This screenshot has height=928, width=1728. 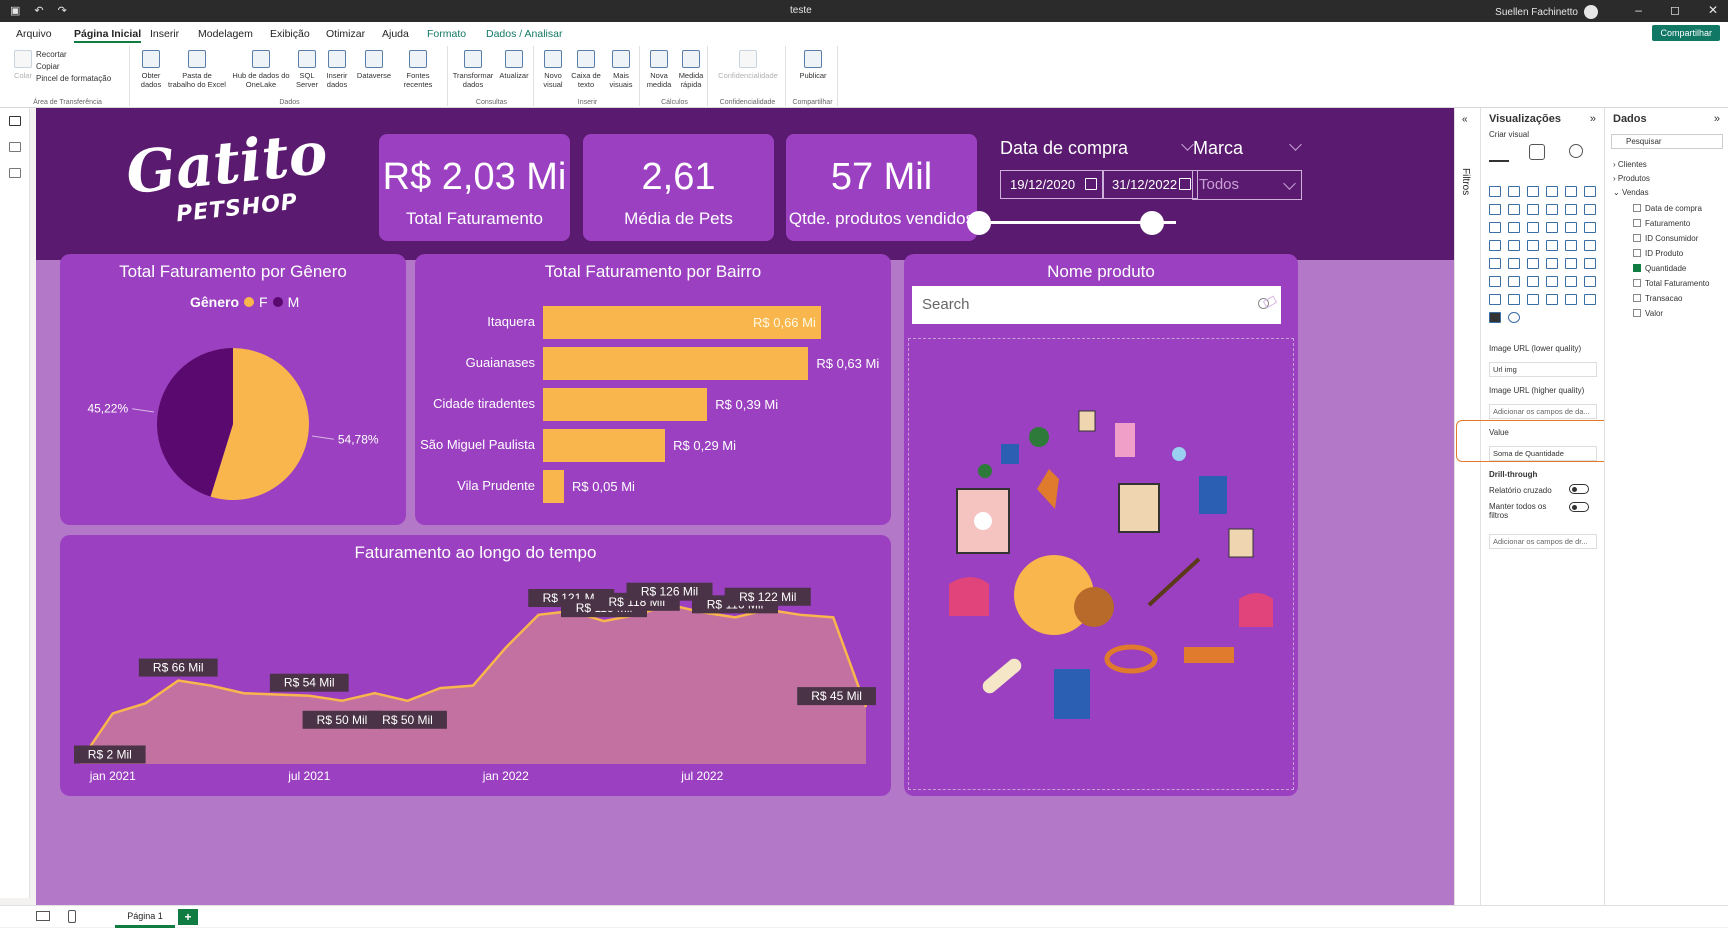 What do you see at coordinates (1499, 153) in the screenshot?
I see `build-visual-icon` at bounding box center [1499, 153].